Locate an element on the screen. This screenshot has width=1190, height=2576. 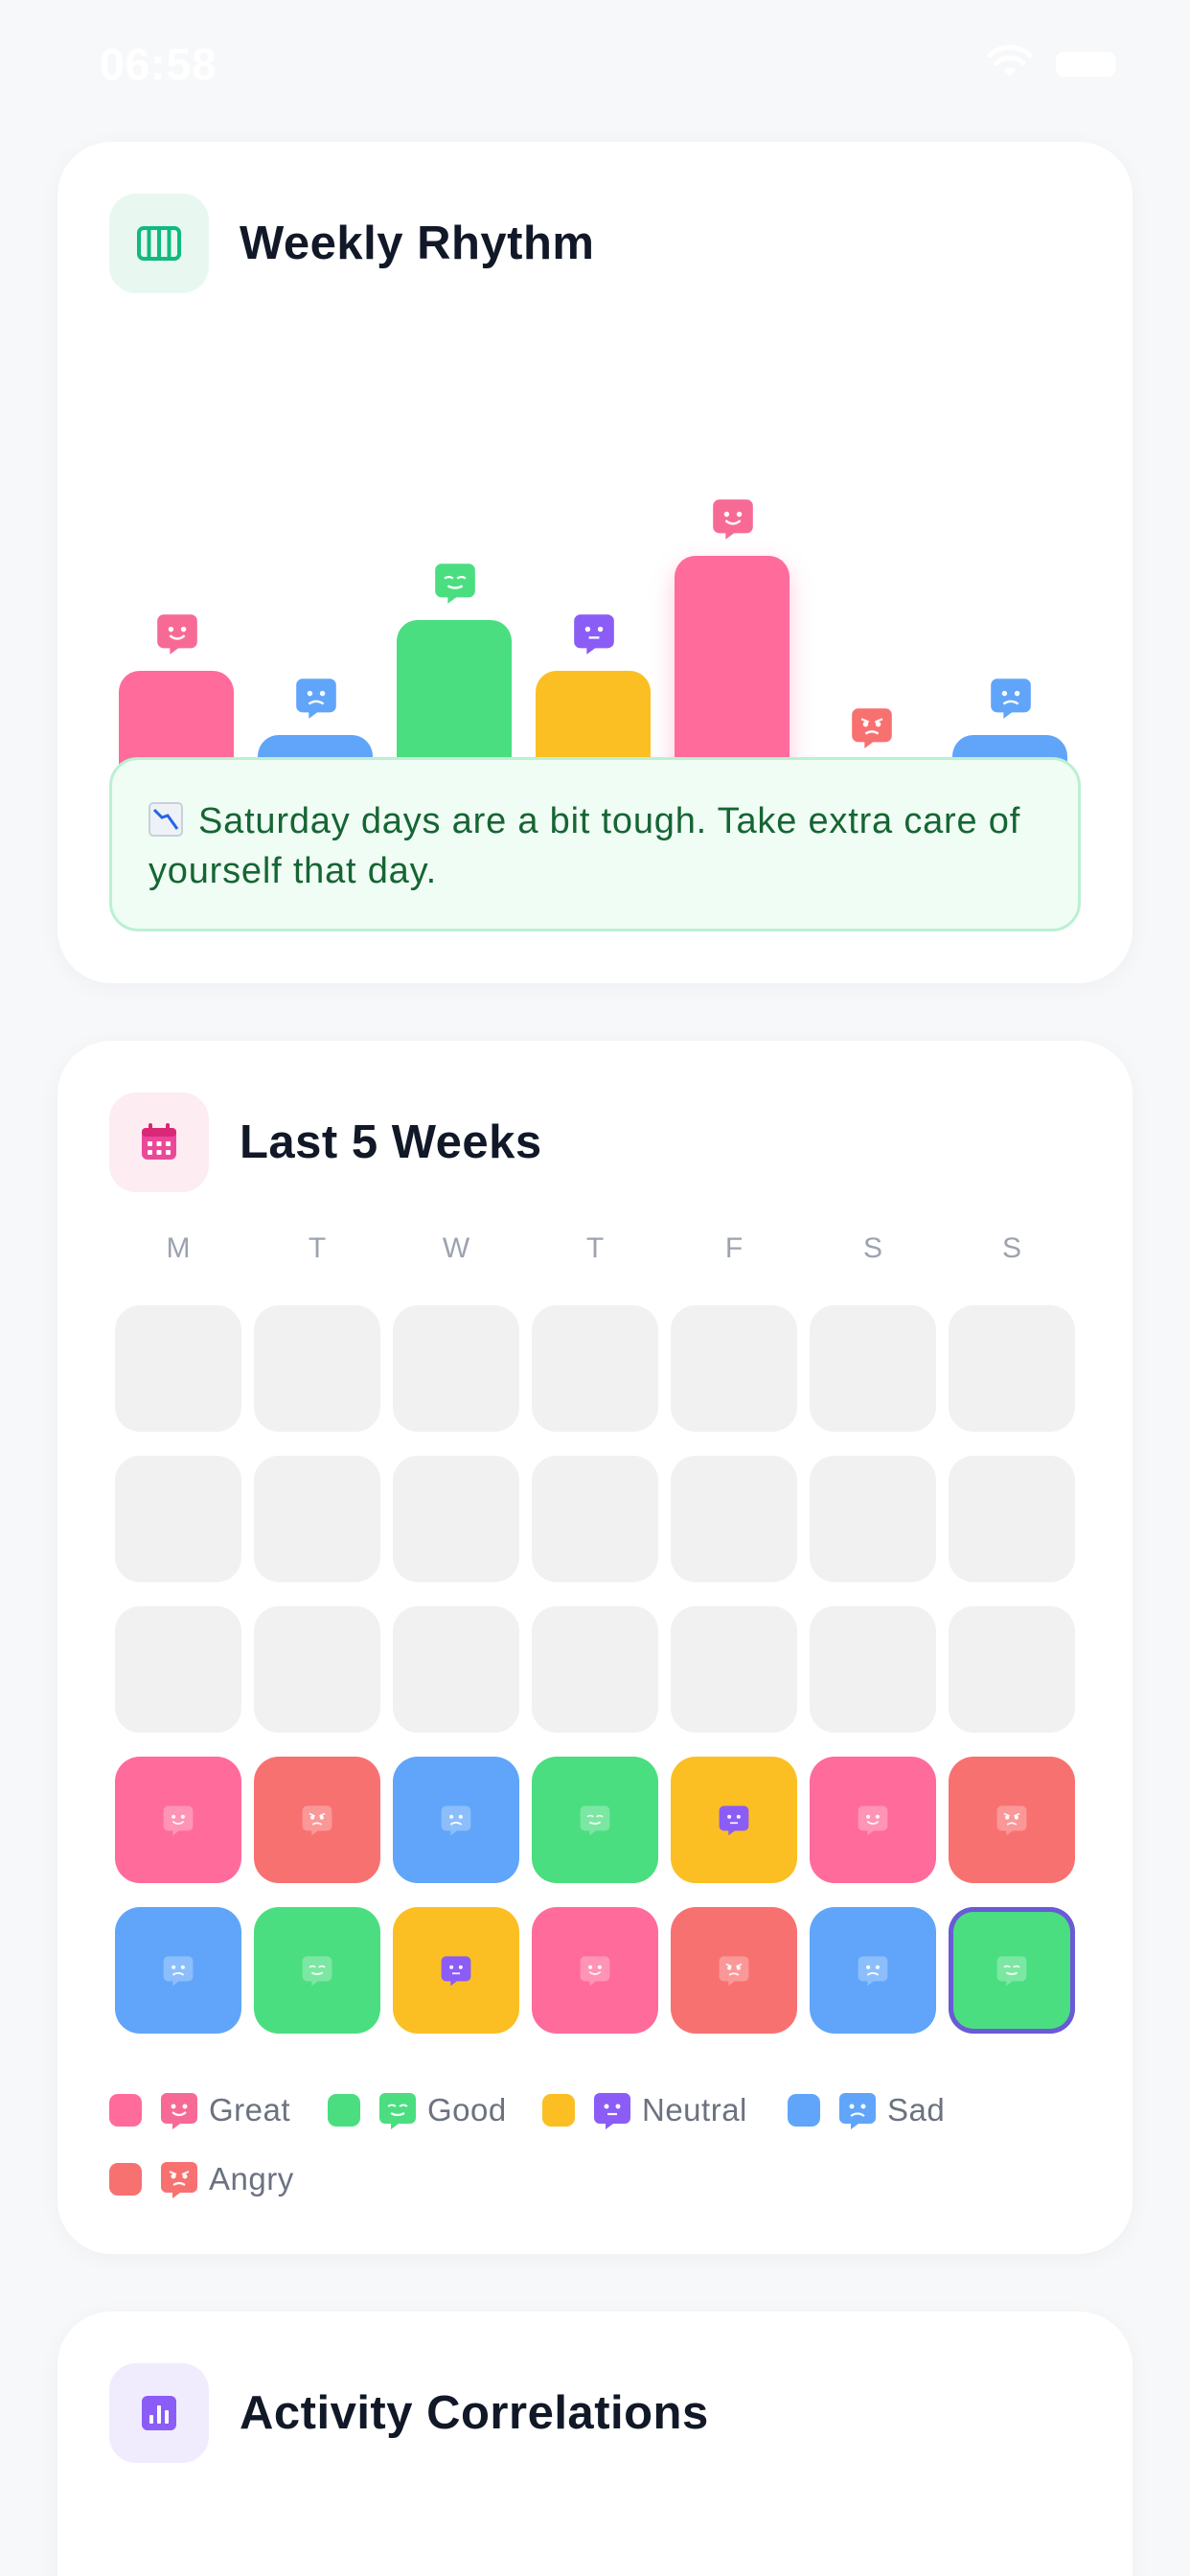
legend-label: Angry is located at coordinates (251, 2179).